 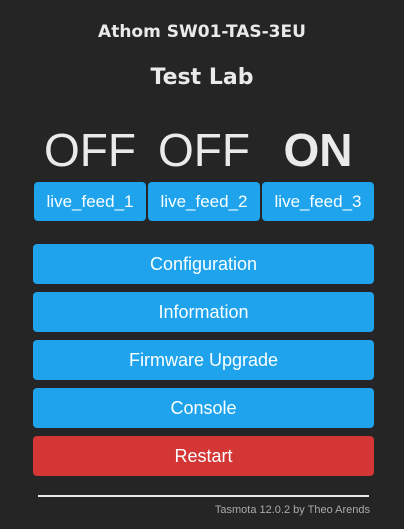 I want to click on toggle-live-feed-3-button: live_feed_3, so click(x=318, y=201).